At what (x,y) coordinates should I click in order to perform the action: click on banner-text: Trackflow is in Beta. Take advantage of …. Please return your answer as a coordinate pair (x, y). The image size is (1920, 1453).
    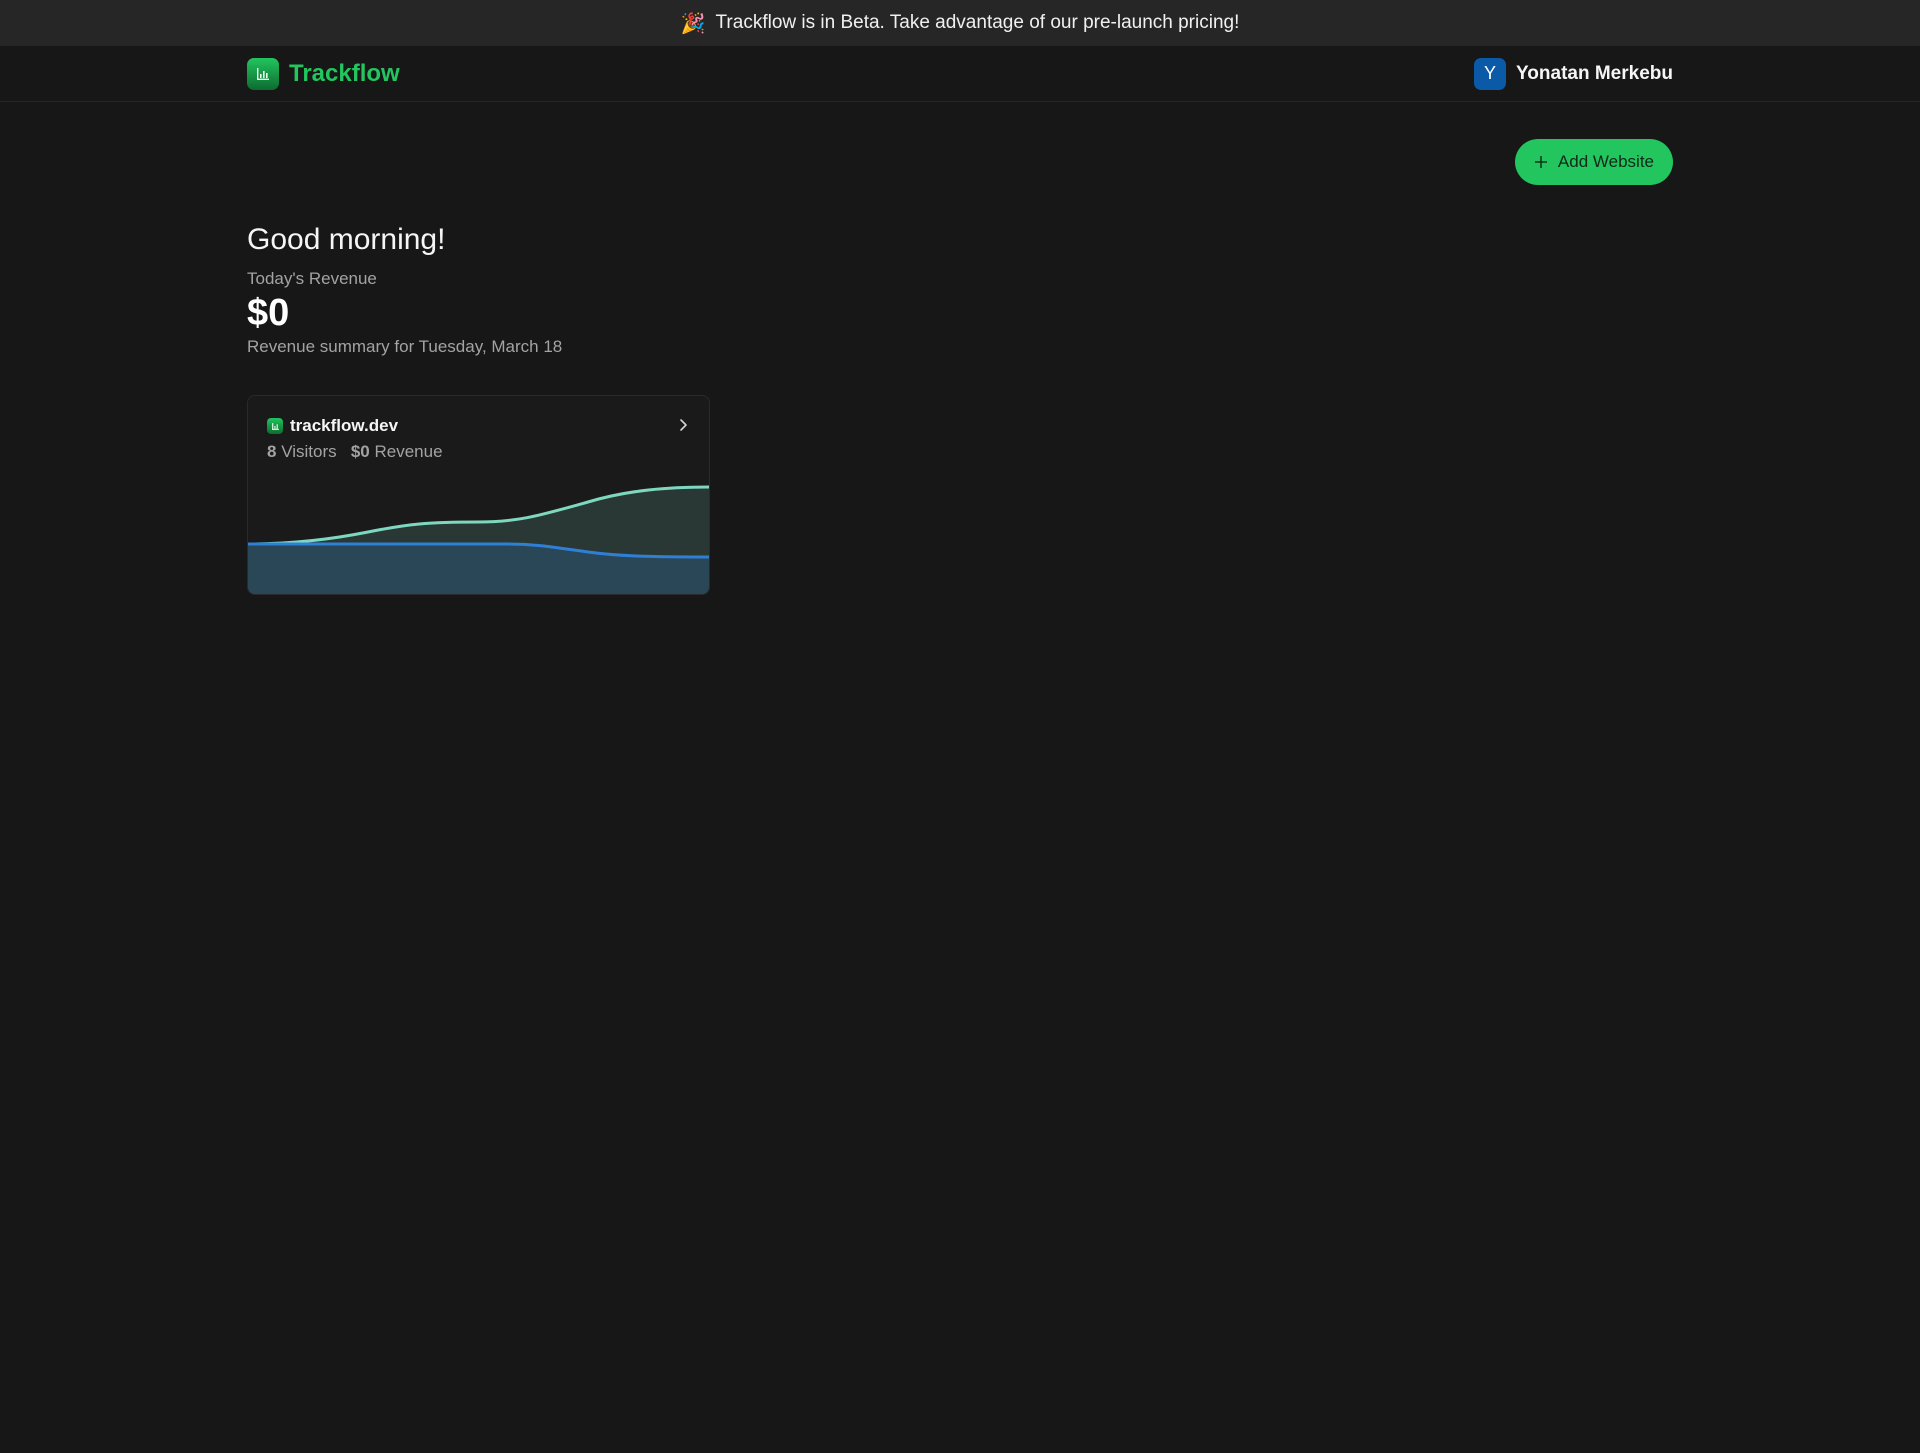
    Looking at the image, I should click on (977, 22).